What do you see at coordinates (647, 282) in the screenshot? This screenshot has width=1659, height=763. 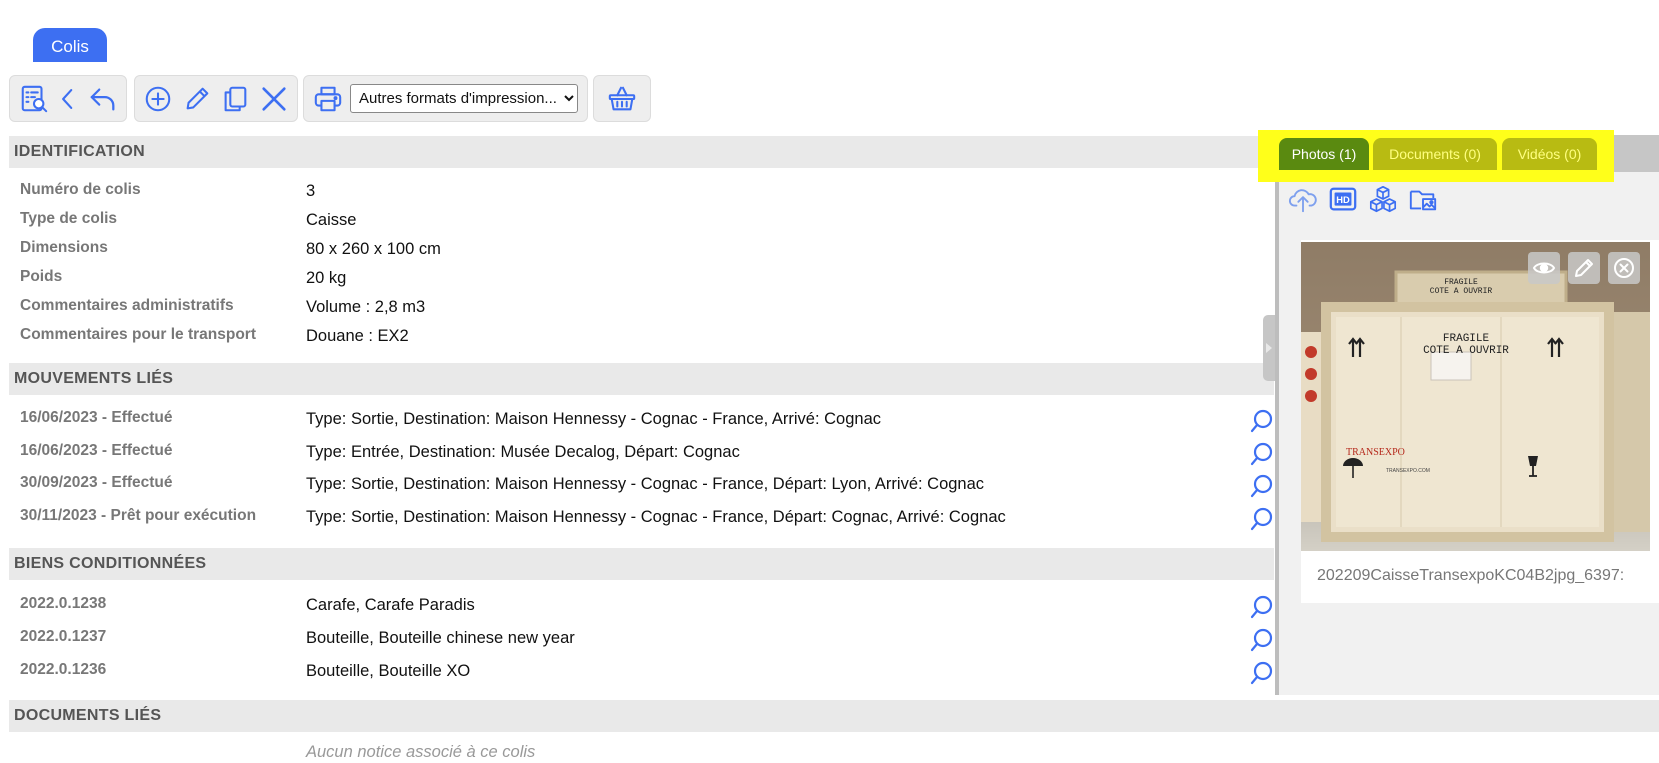 I see `identification-row: Poids 20 kg` at bounding box center [647, 282].